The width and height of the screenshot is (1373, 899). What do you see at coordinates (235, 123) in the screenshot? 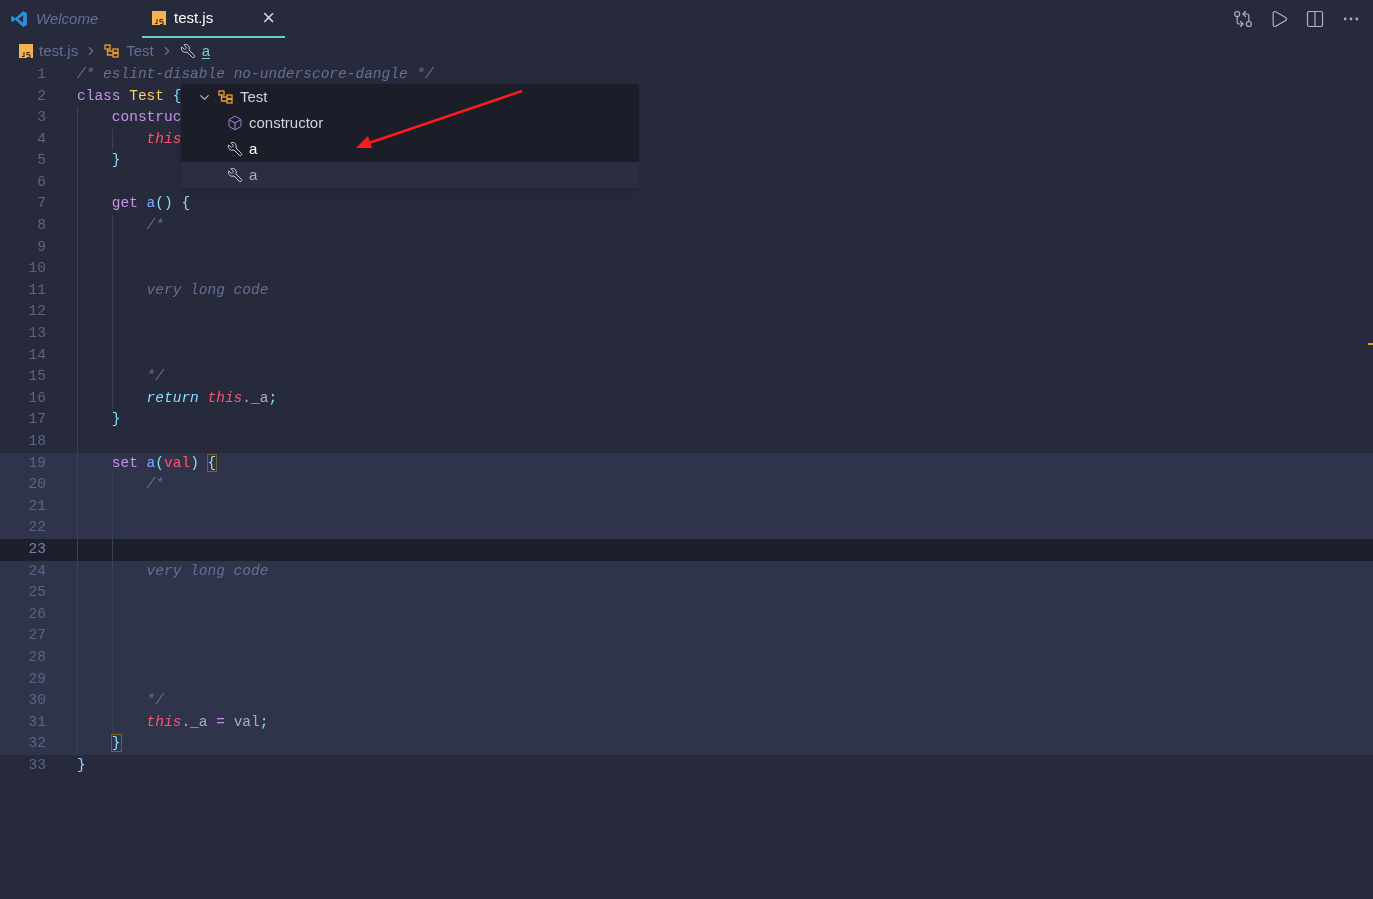
I see `cube-icon` at bounding box center [235, 123].